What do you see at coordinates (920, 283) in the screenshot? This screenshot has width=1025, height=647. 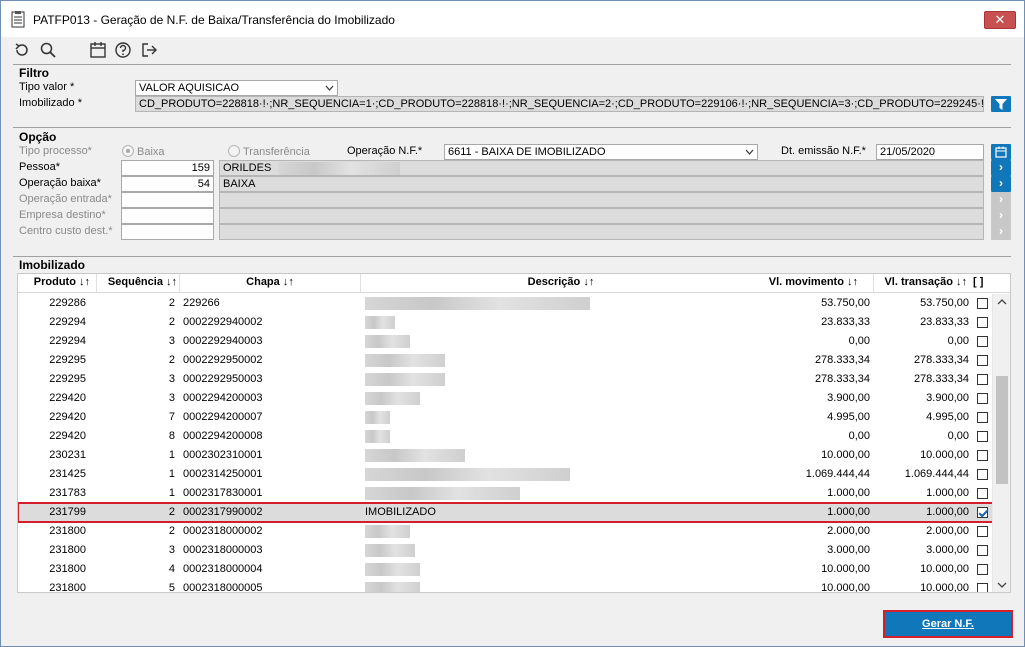 I see `col-vl-transacao-header: Vl. transação ↓↑` at bounding box center [920, 283].